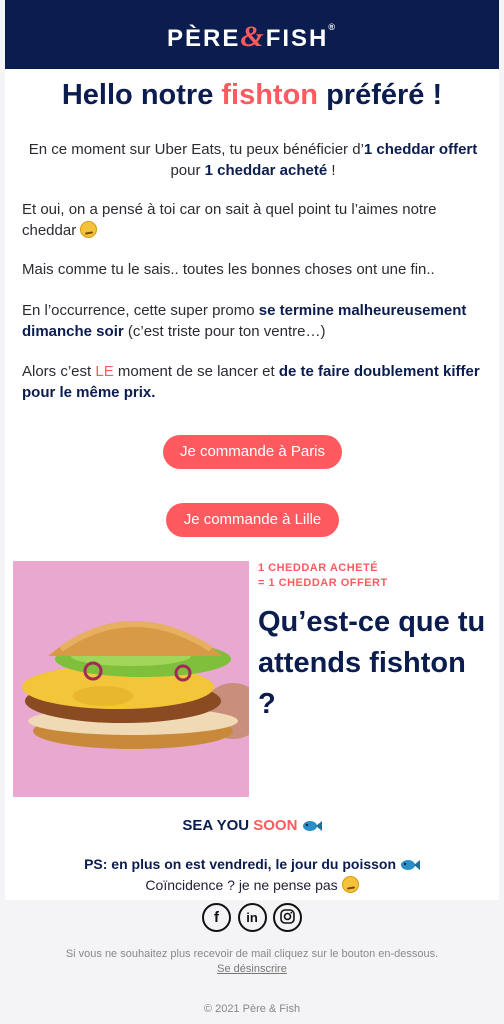 The width and height of the screenshot is (504, 1024). What do you see at coordinates (140, 310) in the screenshot?
I see `promo-end-text-1: En l’occurrence, cette super promo` at bounding box center [140, 310].